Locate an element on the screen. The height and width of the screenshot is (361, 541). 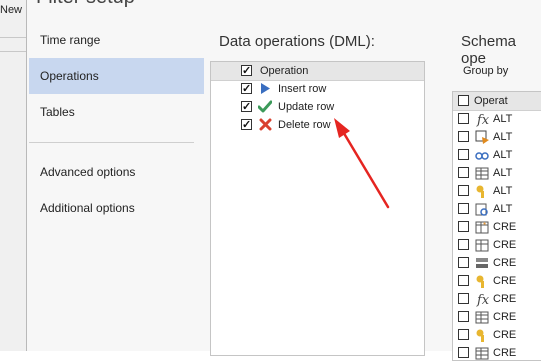
nav-item-label: Tables is located at coordinates (57, 112).